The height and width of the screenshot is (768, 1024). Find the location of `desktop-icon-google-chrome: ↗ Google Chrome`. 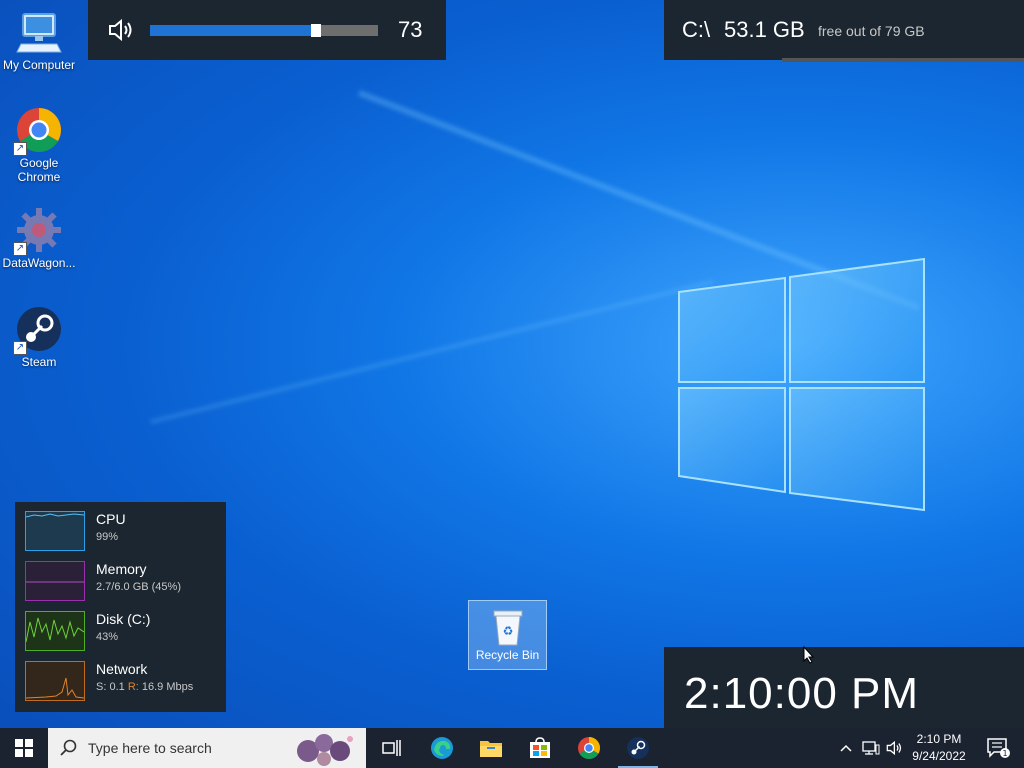

desktop-icon-google-chrome: ↗ Google Chrome is located at coordinates (39, 145).